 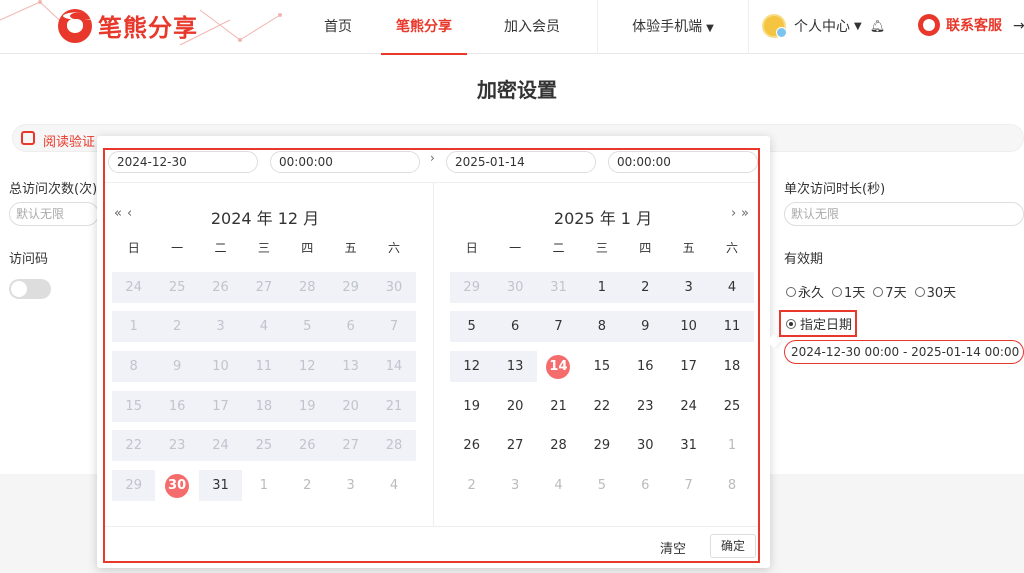 What do you see at coordinates (129, 213) in the screenshot?
I see `prev-month-icon: ‹` at bounding box center [129, 213].